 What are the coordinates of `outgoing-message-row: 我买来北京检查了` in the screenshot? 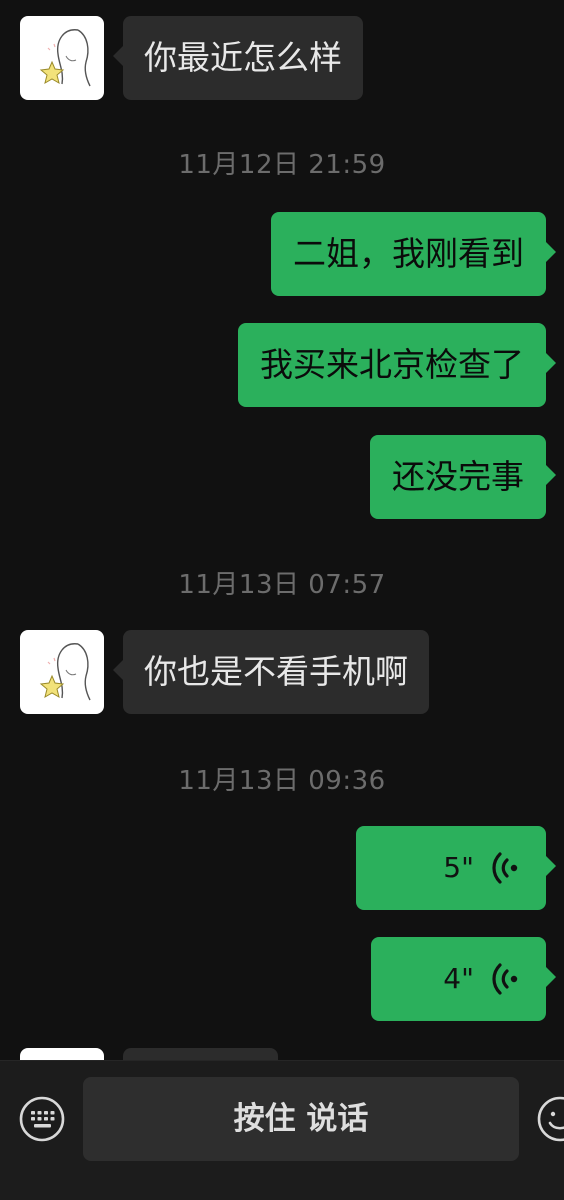 It's located at (282, 365).